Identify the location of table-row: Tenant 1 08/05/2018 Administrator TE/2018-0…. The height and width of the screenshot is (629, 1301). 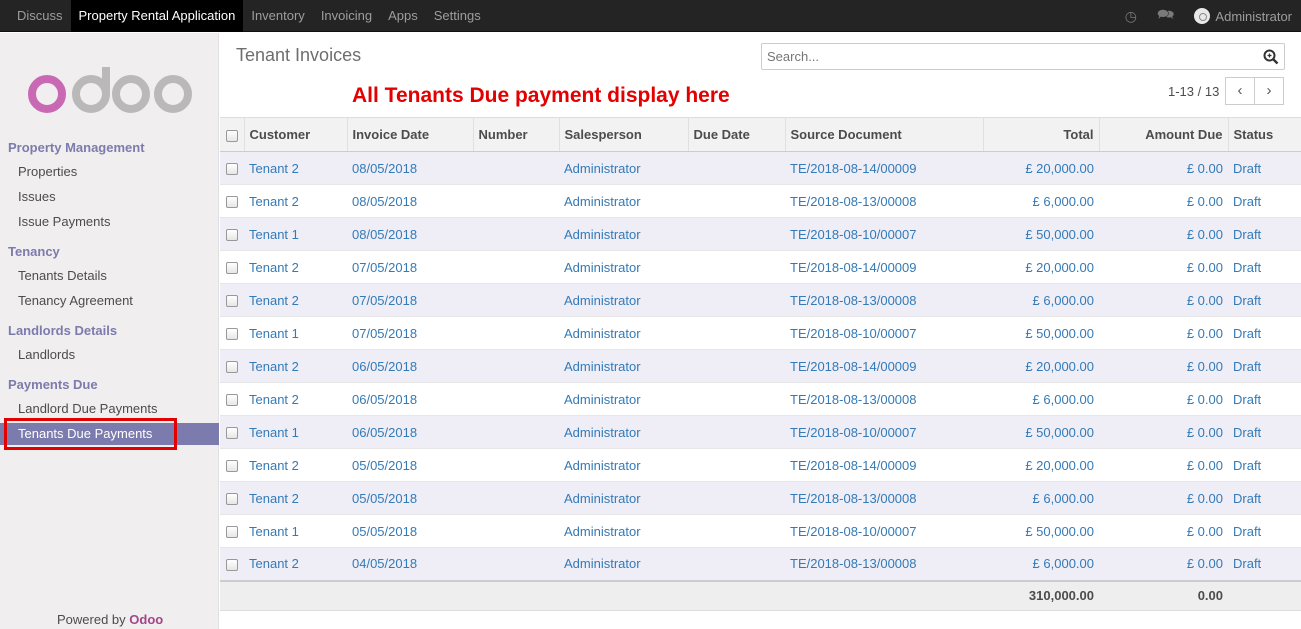
(760, 234).